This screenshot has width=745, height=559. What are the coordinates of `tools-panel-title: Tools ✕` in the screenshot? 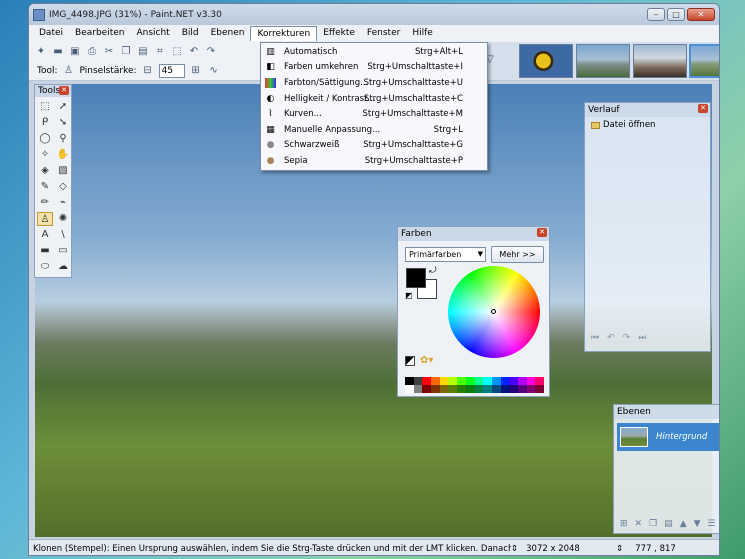 It's located at (53, 91).